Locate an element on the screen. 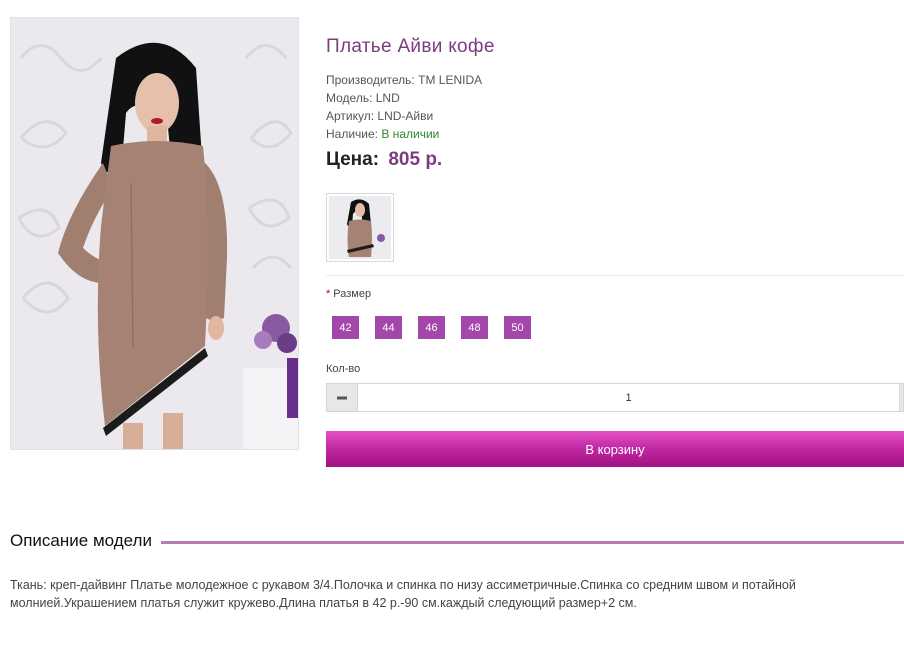 This screenshot has height=656, width=904. quantity-input is located at coordinates (629, 397).